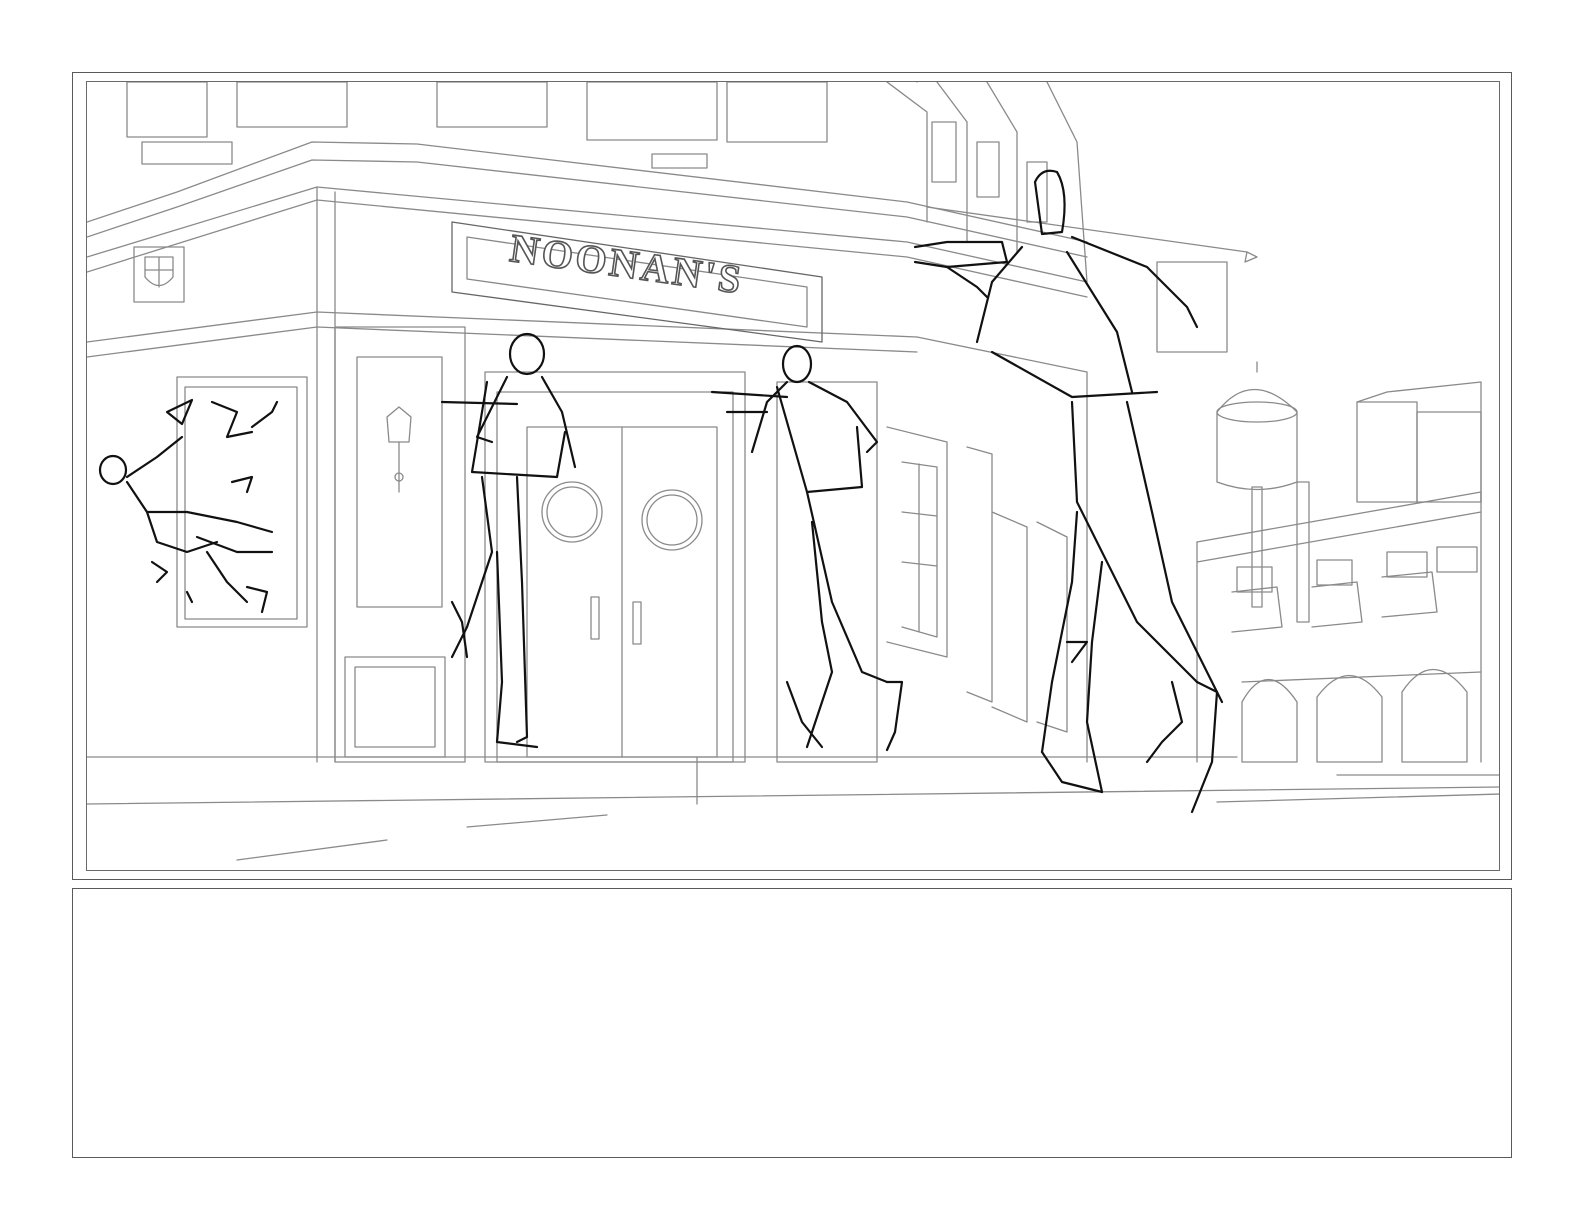 The image size is (1584, 1224). What do you see at coordinates (626, 263) in the screenshot?
I see `sign-text: NOONAN'S` at bounding box center [626, 263].